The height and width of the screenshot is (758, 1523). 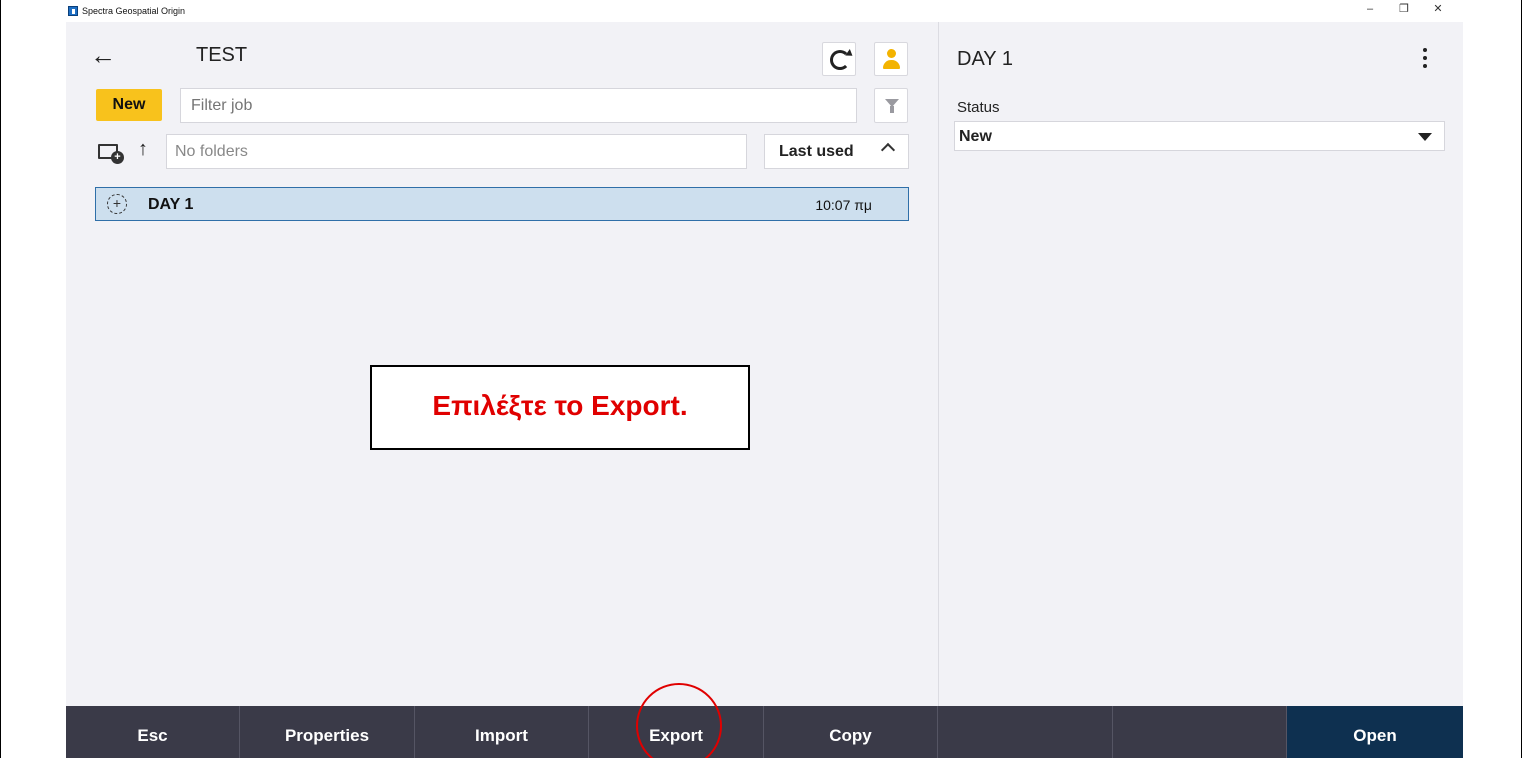 What do you see at coordinates (975, 136) in the screenshot?
I see `status-value: New` at bounding box center [975, 136].